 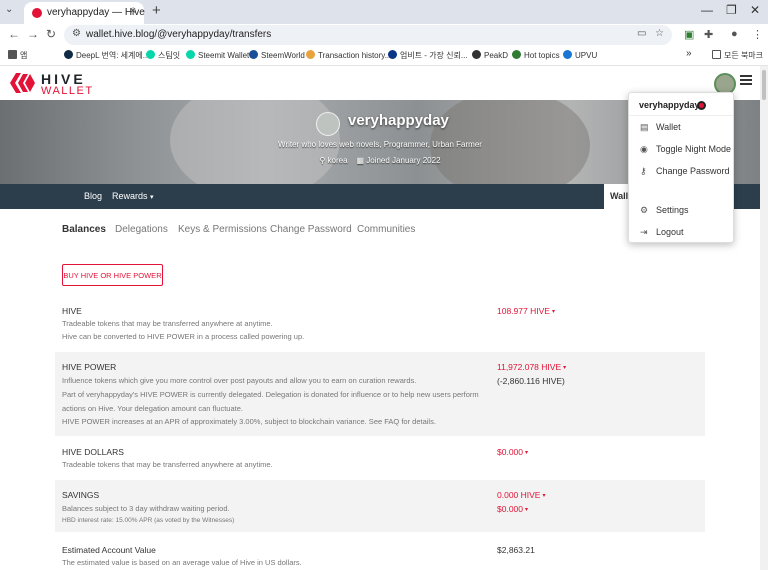 What do you see at coordinates (707, 10) in the screenshot?
I see `minimize-icon: —` at bounding box center [707, 10].